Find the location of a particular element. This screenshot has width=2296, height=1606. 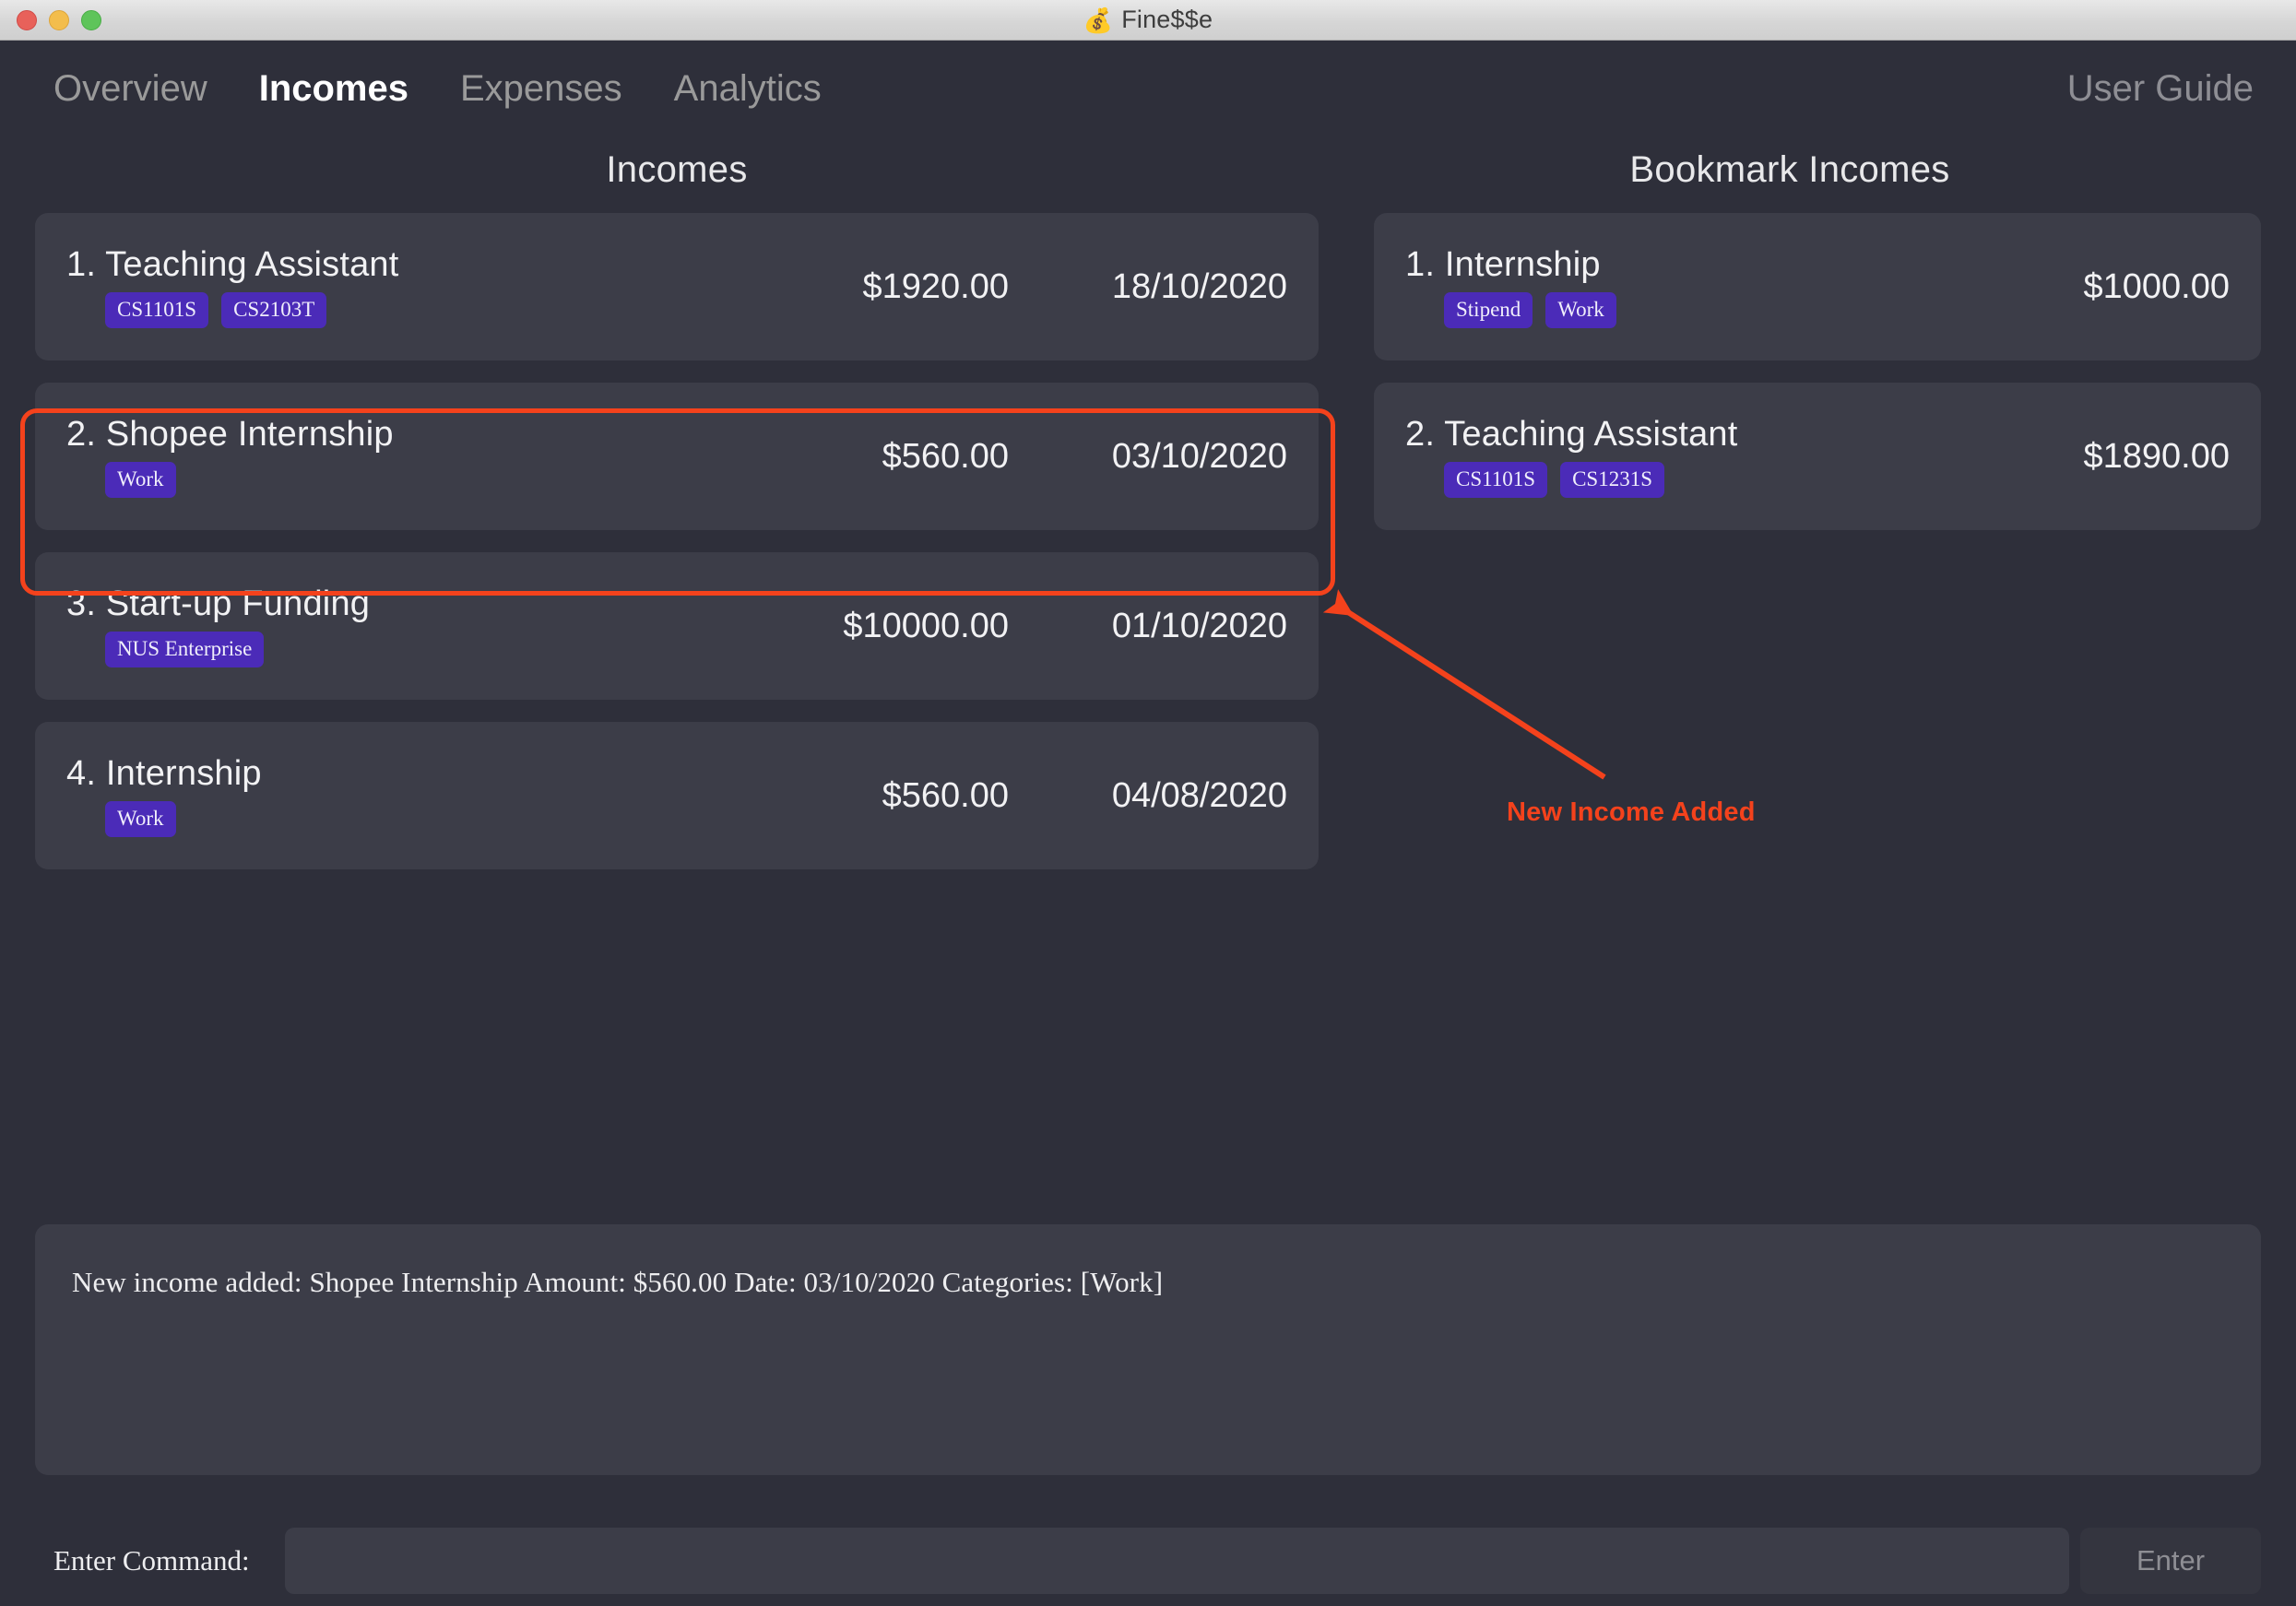

bookmark-card-info: 2. Teaching Assistant CS1101S CS1231S is located at coordinates (1679, 456).